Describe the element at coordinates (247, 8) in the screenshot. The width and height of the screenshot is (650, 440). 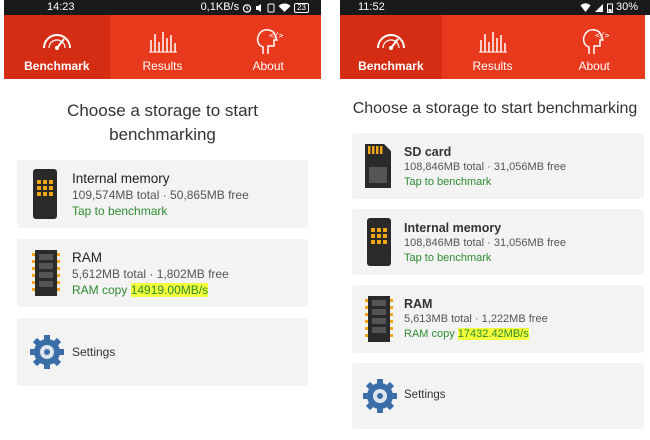
I see `alarm-icon` at that location.